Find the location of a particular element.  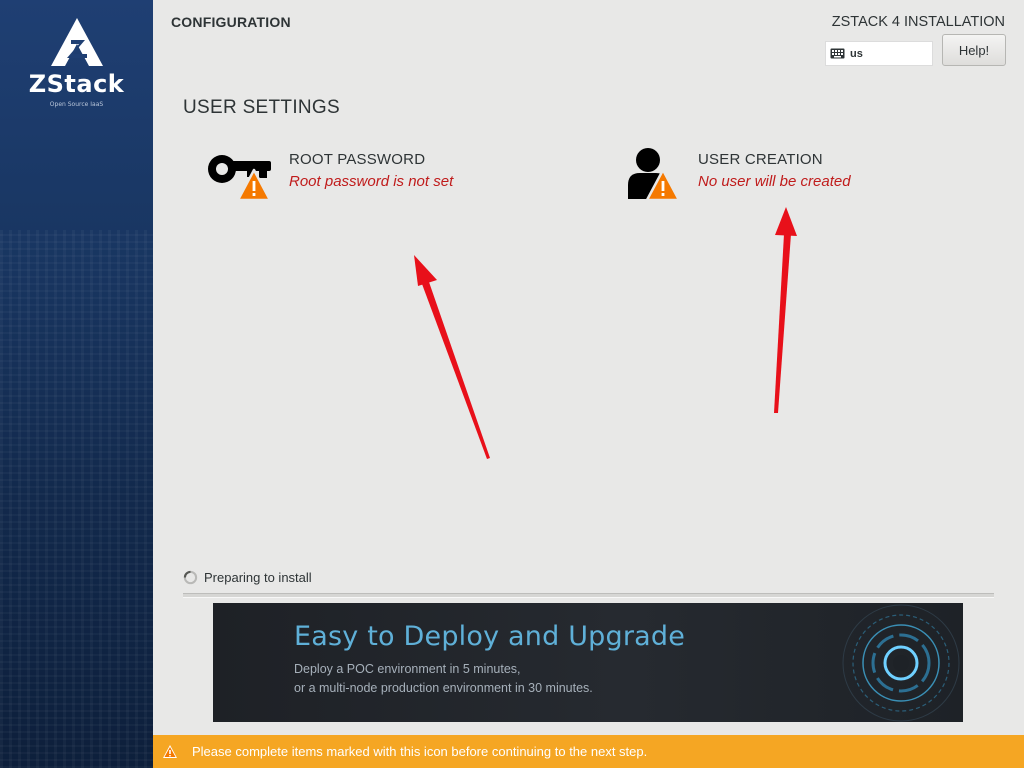

installer-title: ZSTACK 4 INSTALLATION is located at coordinates (918, 22).